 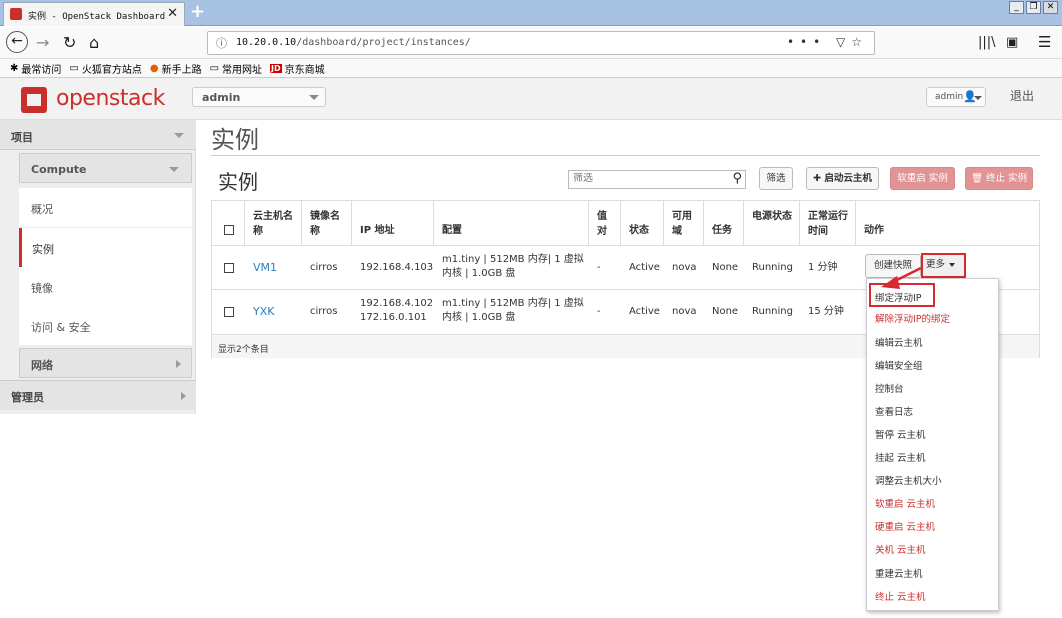 I want to click on bookmark-jd: JD 京东商城, so click(x=297, y=68).